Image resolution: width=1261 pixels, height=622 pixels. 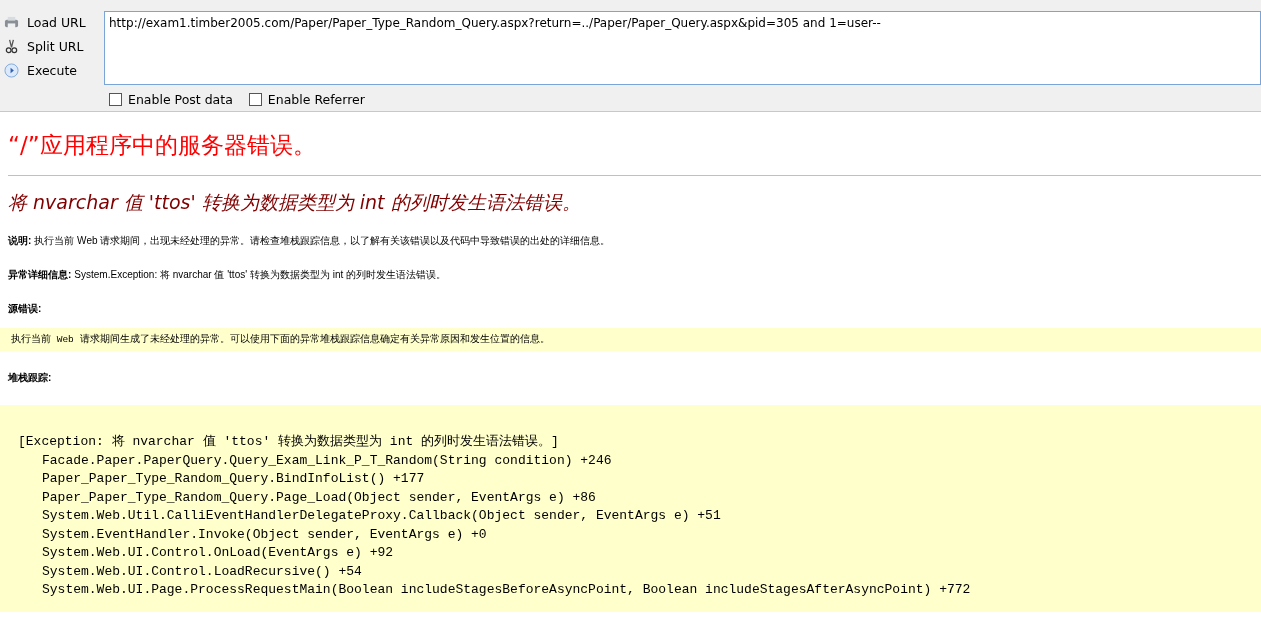 I want to click on source-error-text: 执行当前 Web 请求期间生成了未经处理的异常。可以使用下面的异常堆栈跟踪信息确定有关异常原因和发生位置的信息。, so click(x=280, y=339).